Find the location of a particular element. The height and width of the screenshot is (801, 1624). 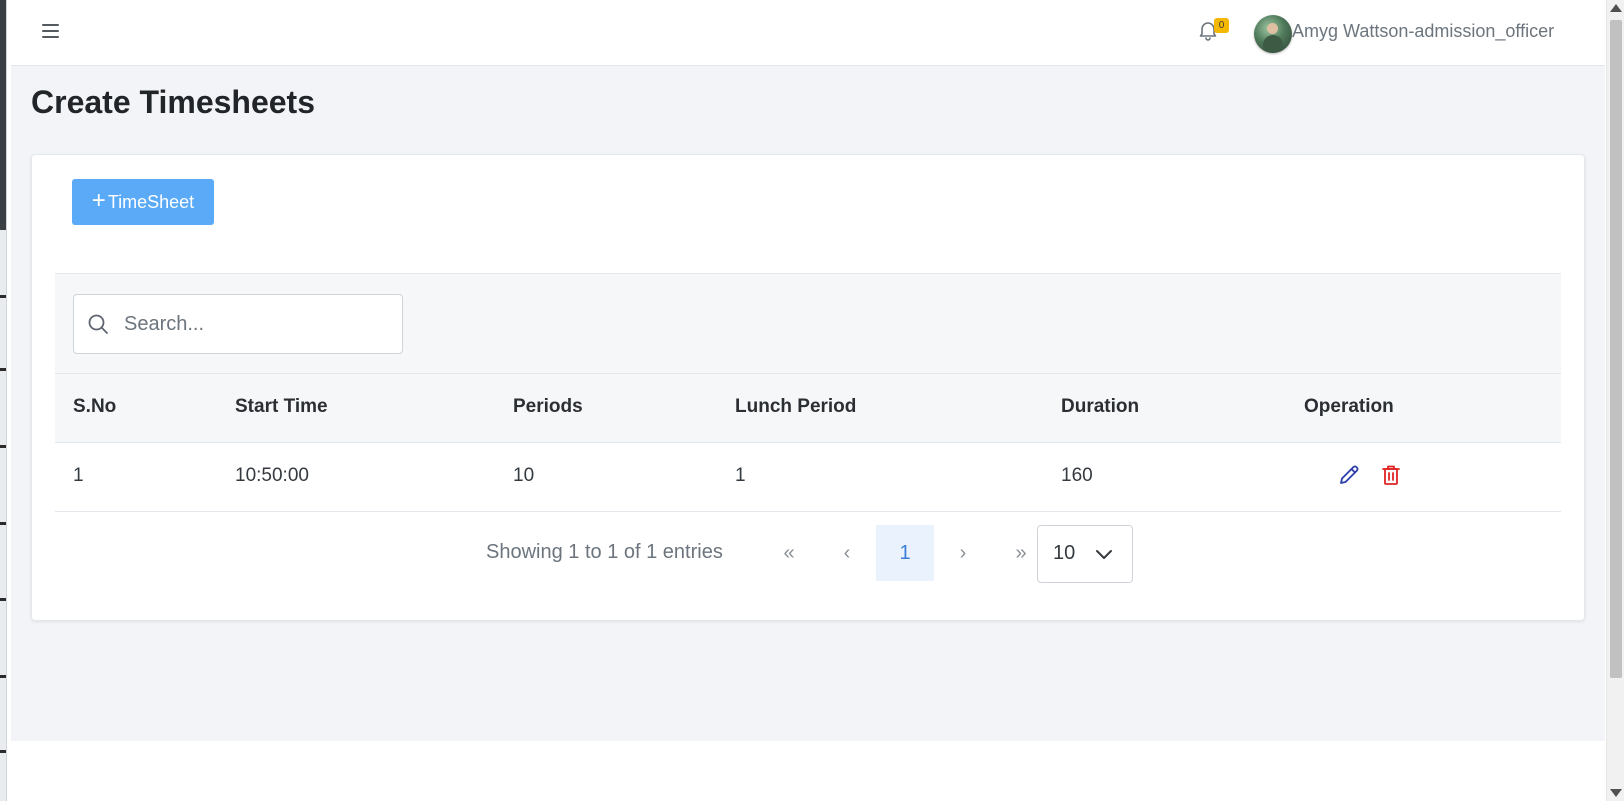

pagination-bar: Showing 1 to 1 of 1 entries « ‹ 1 › » 10 is located at coordinates (808, 553).